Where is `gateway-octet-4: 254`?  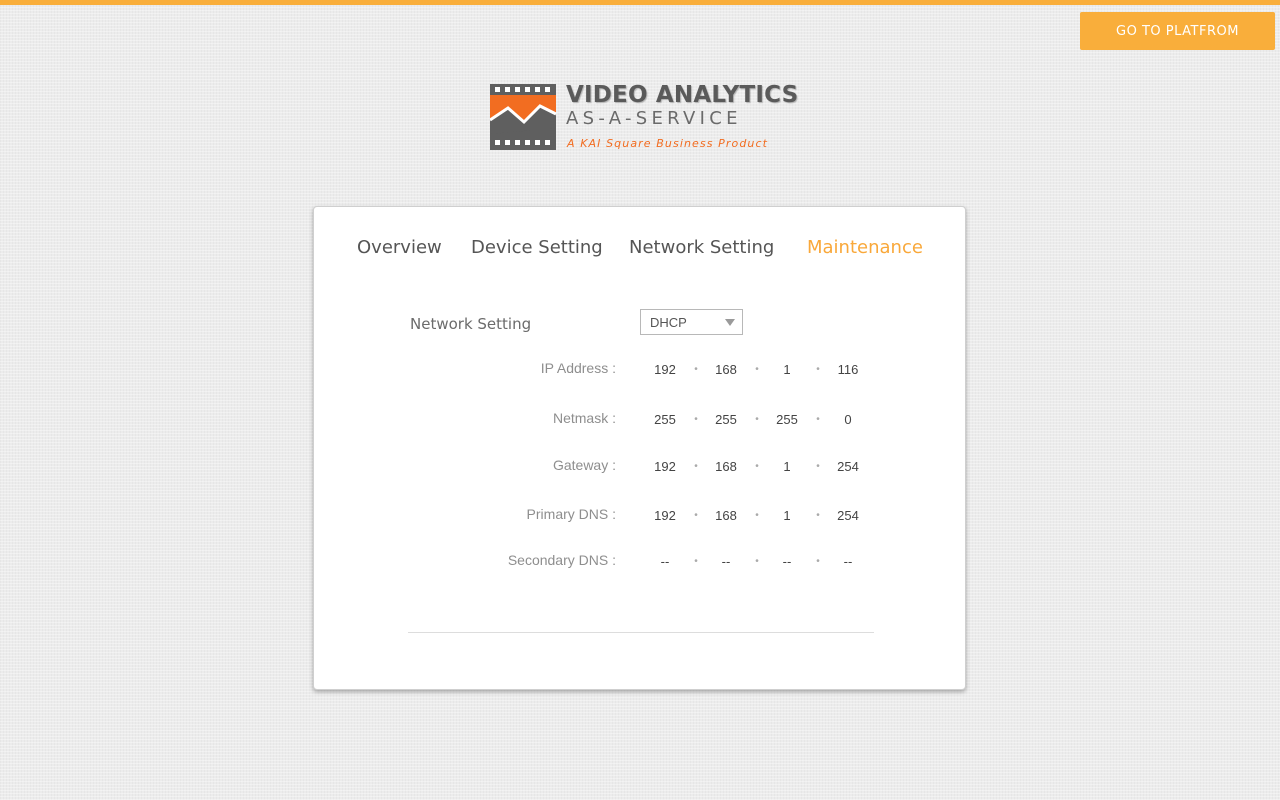 gateway-octet-4: 254 is located at coordinates (848, 466).